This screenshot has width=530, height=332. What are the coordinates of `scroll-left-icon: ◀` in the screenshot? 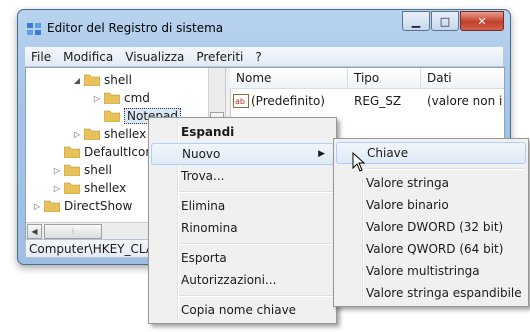 It's located at (34, 231).